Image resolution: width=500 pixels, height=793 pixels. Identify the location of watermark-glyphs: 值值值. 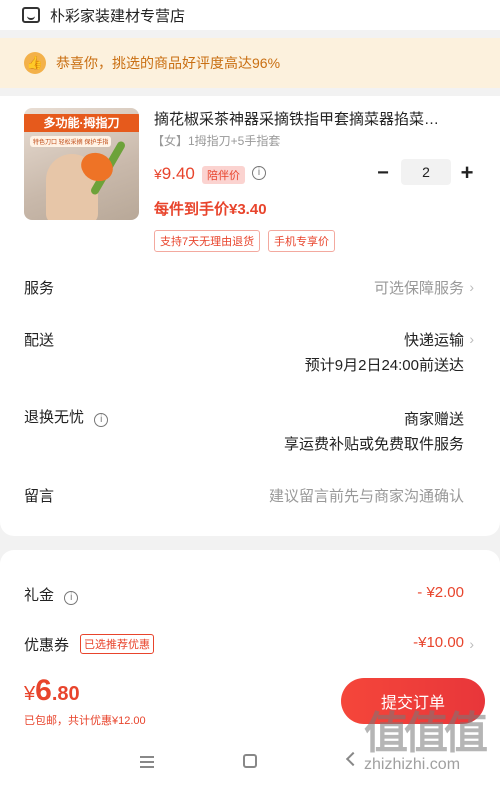
(426, 733).